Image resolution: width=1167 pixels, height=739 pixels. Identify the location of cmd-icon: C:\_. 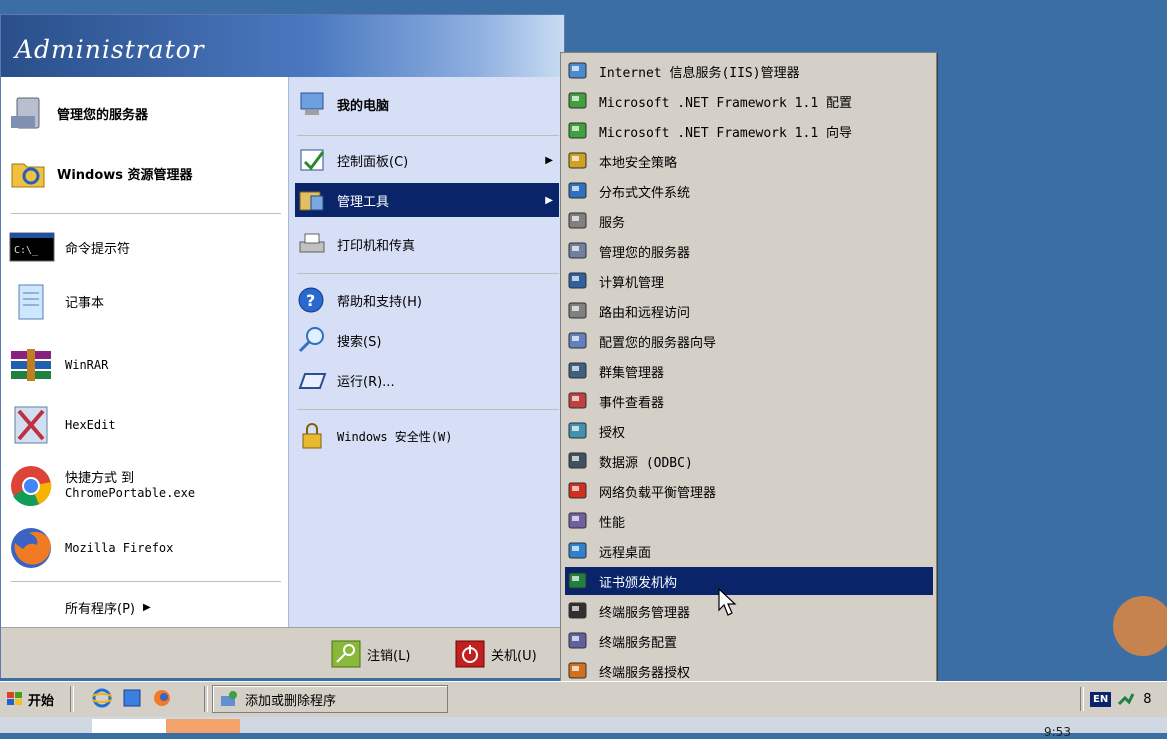
(32, 247).